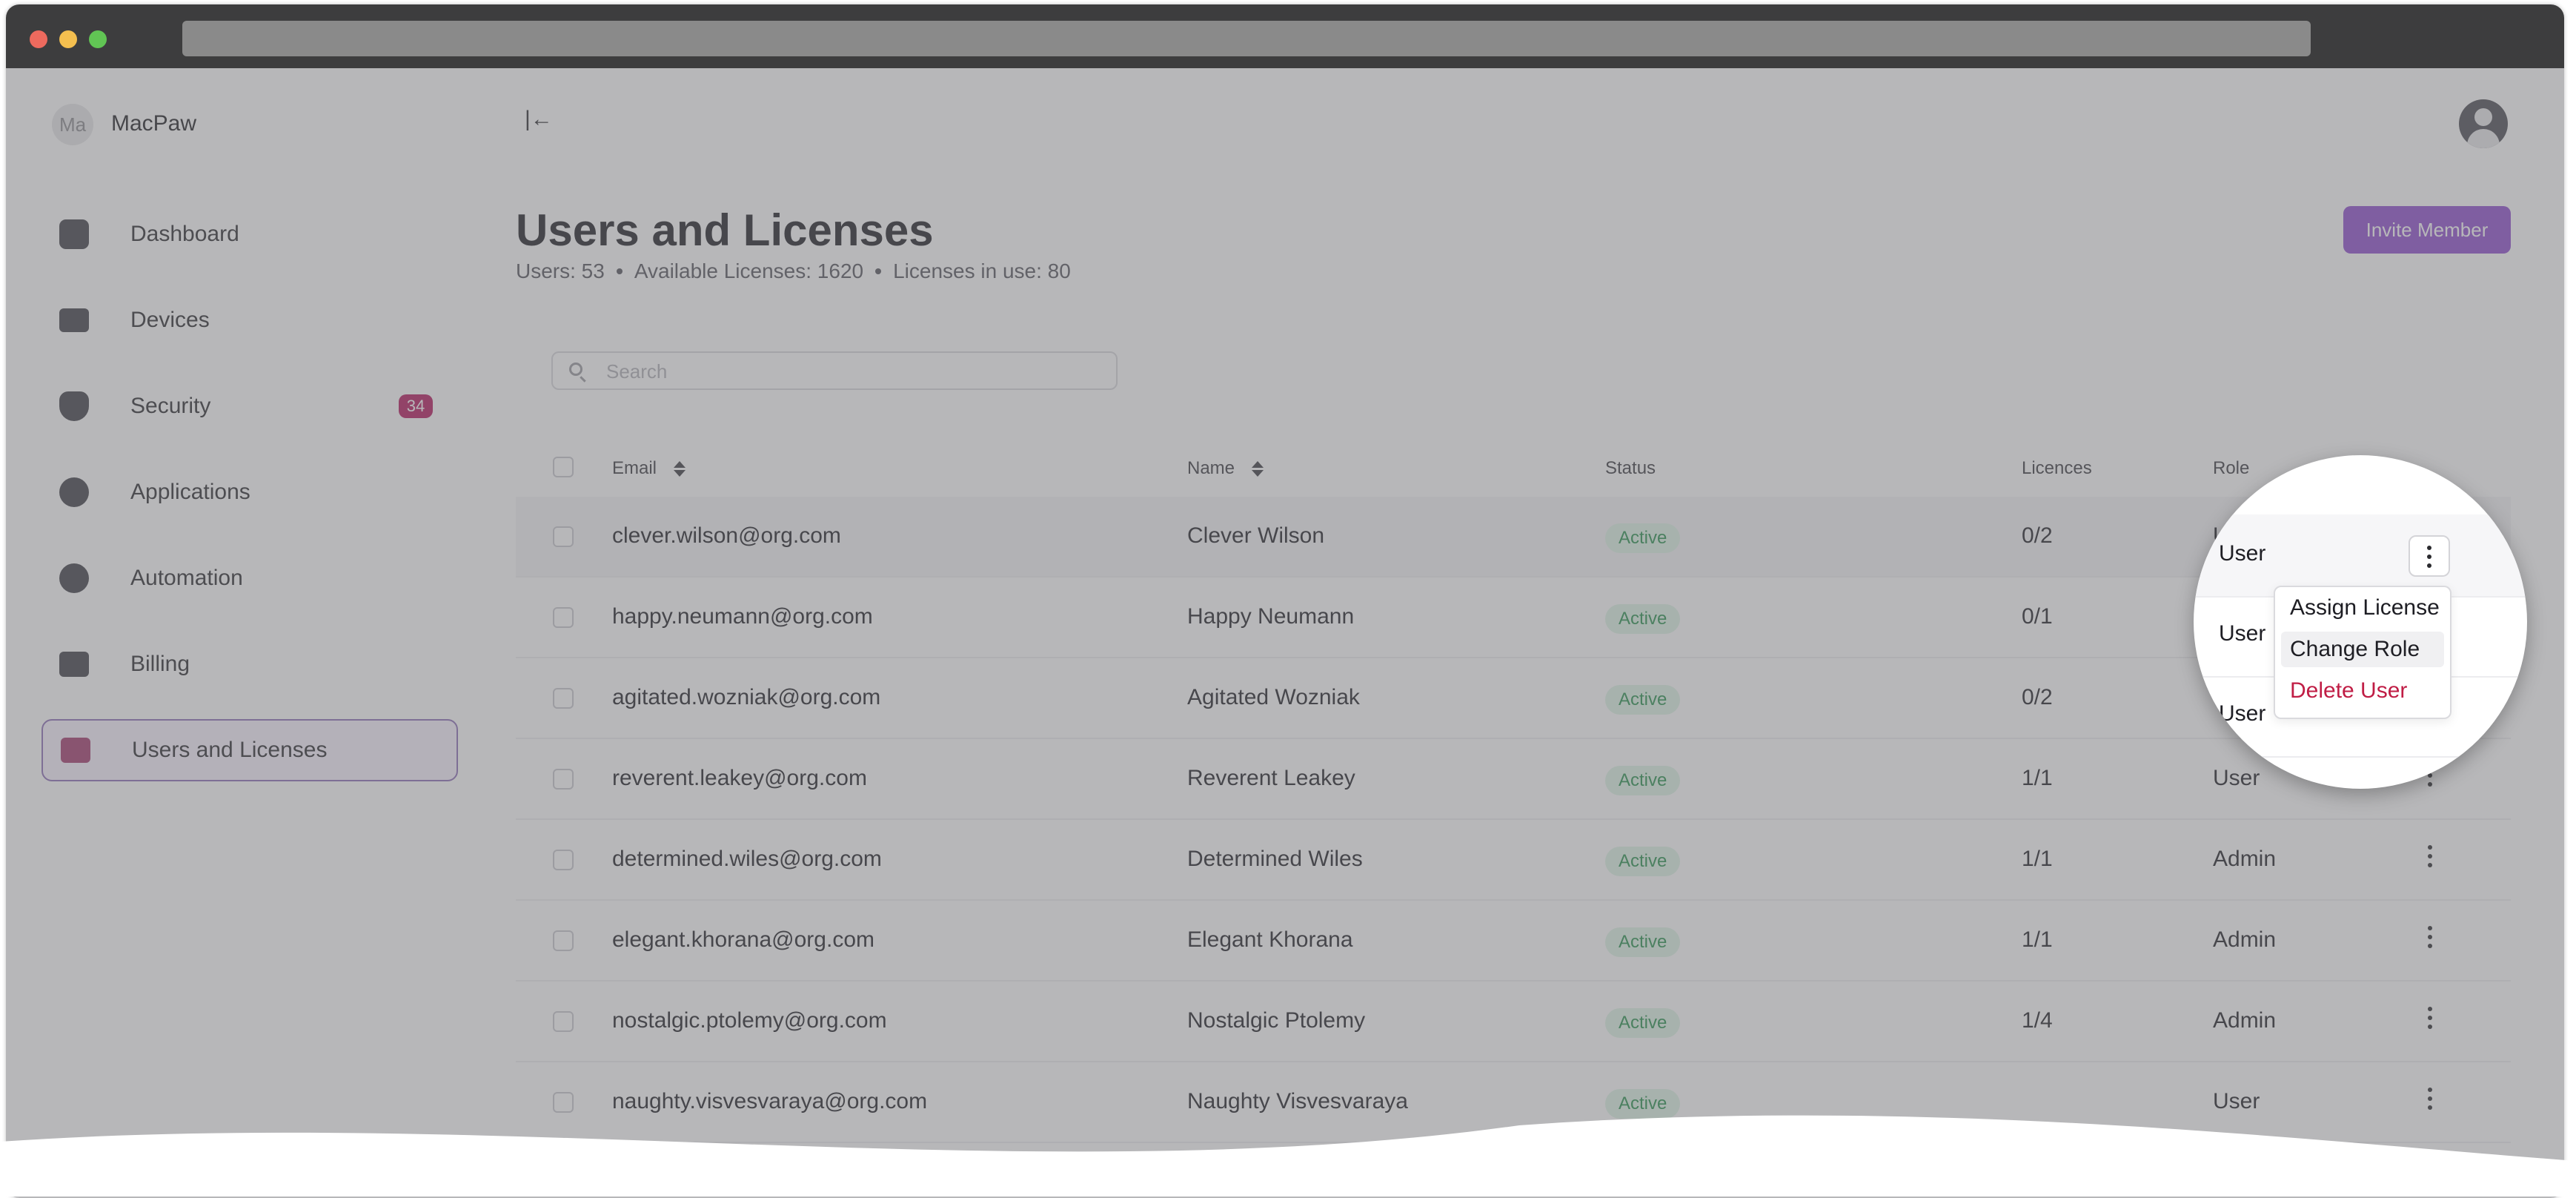 Image resolution: width=2576 pixels, height=1198 pixels. What do you see at coordinates (98, 39) in the screenshot?
I see `maximize-window-button` at bounding box center [98, 39].